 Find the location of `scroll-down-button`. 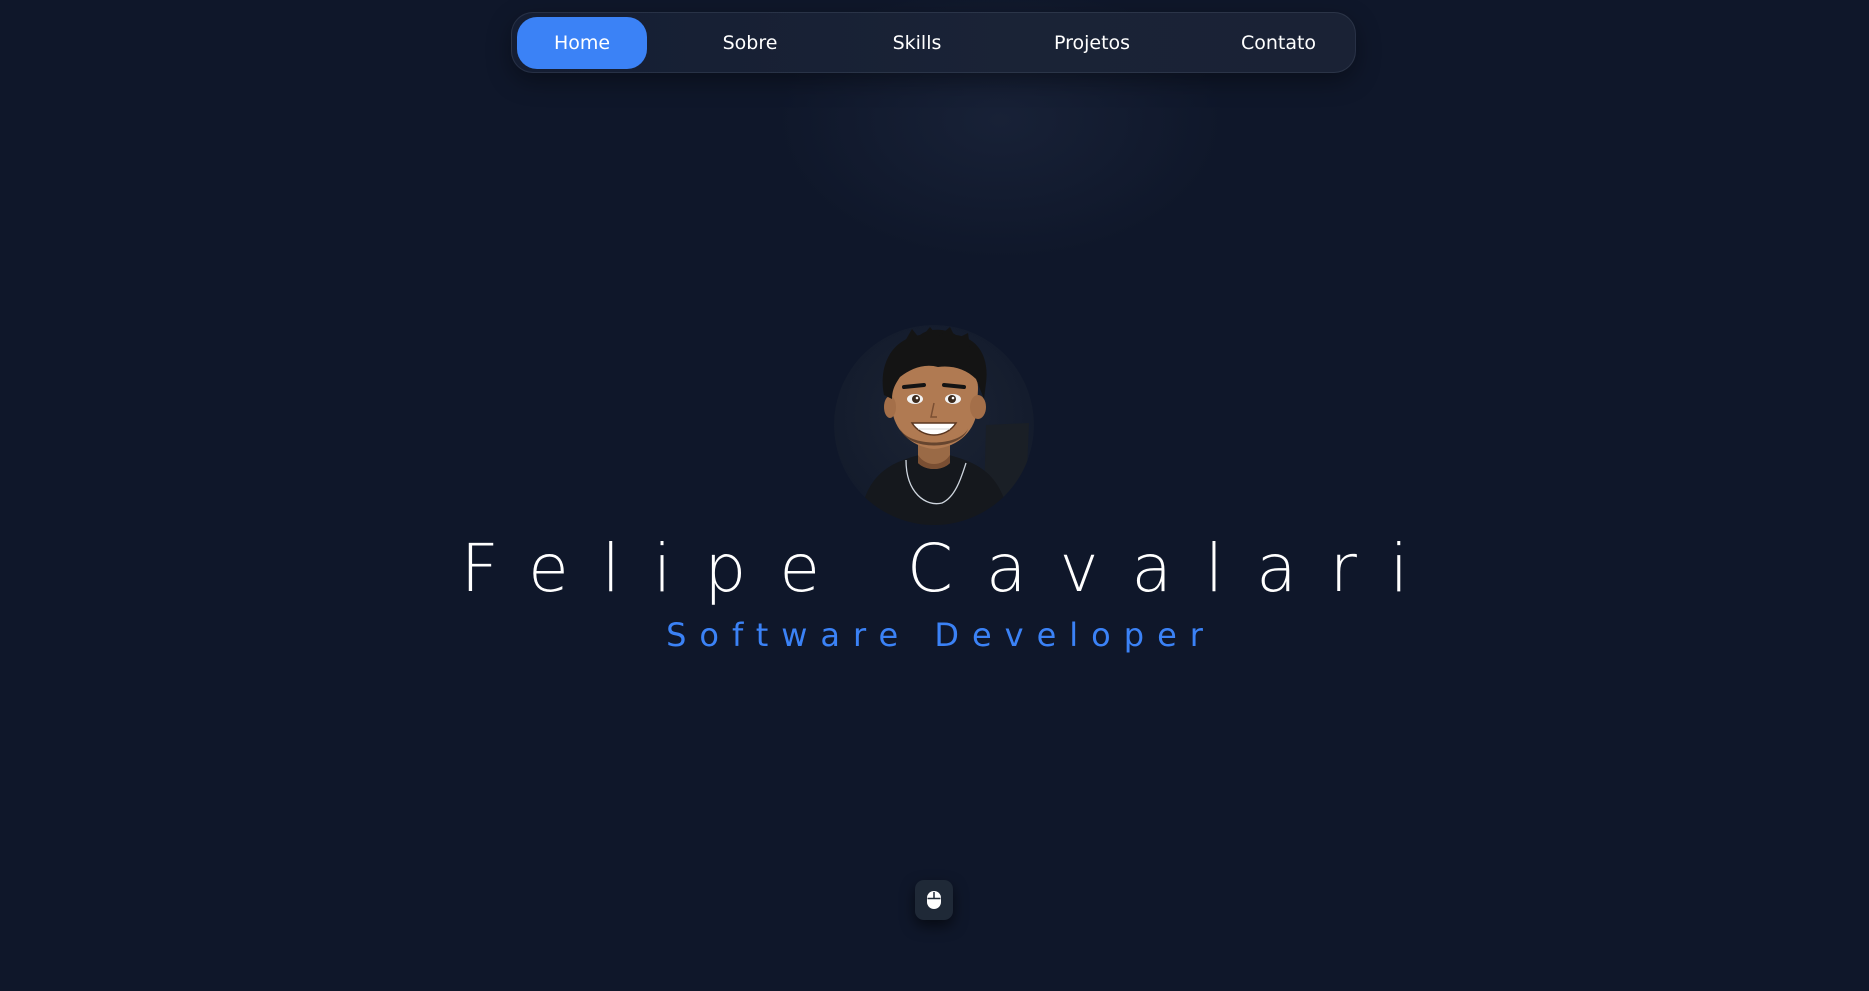

scroll-down-button is located at coordinates (934, 900).